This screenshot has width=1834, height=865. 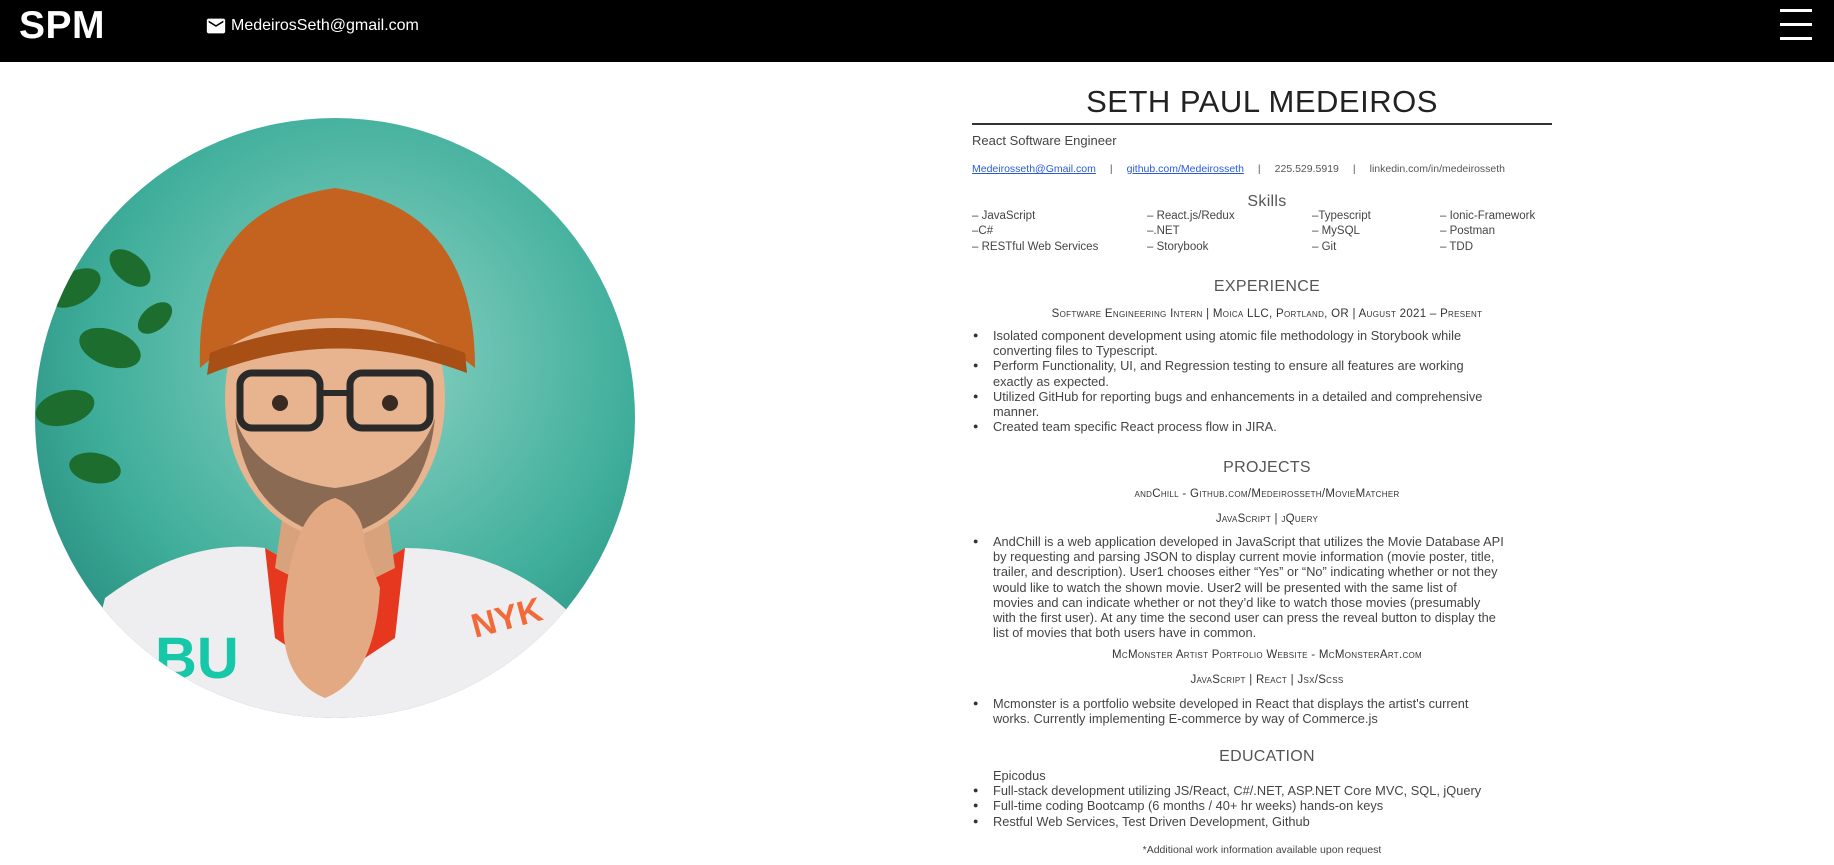 What do you see at coordinates (1267, 286) in the screenshot?
I see `experience-heading: EXPERIENCE` at bounding box center [1267, 286].